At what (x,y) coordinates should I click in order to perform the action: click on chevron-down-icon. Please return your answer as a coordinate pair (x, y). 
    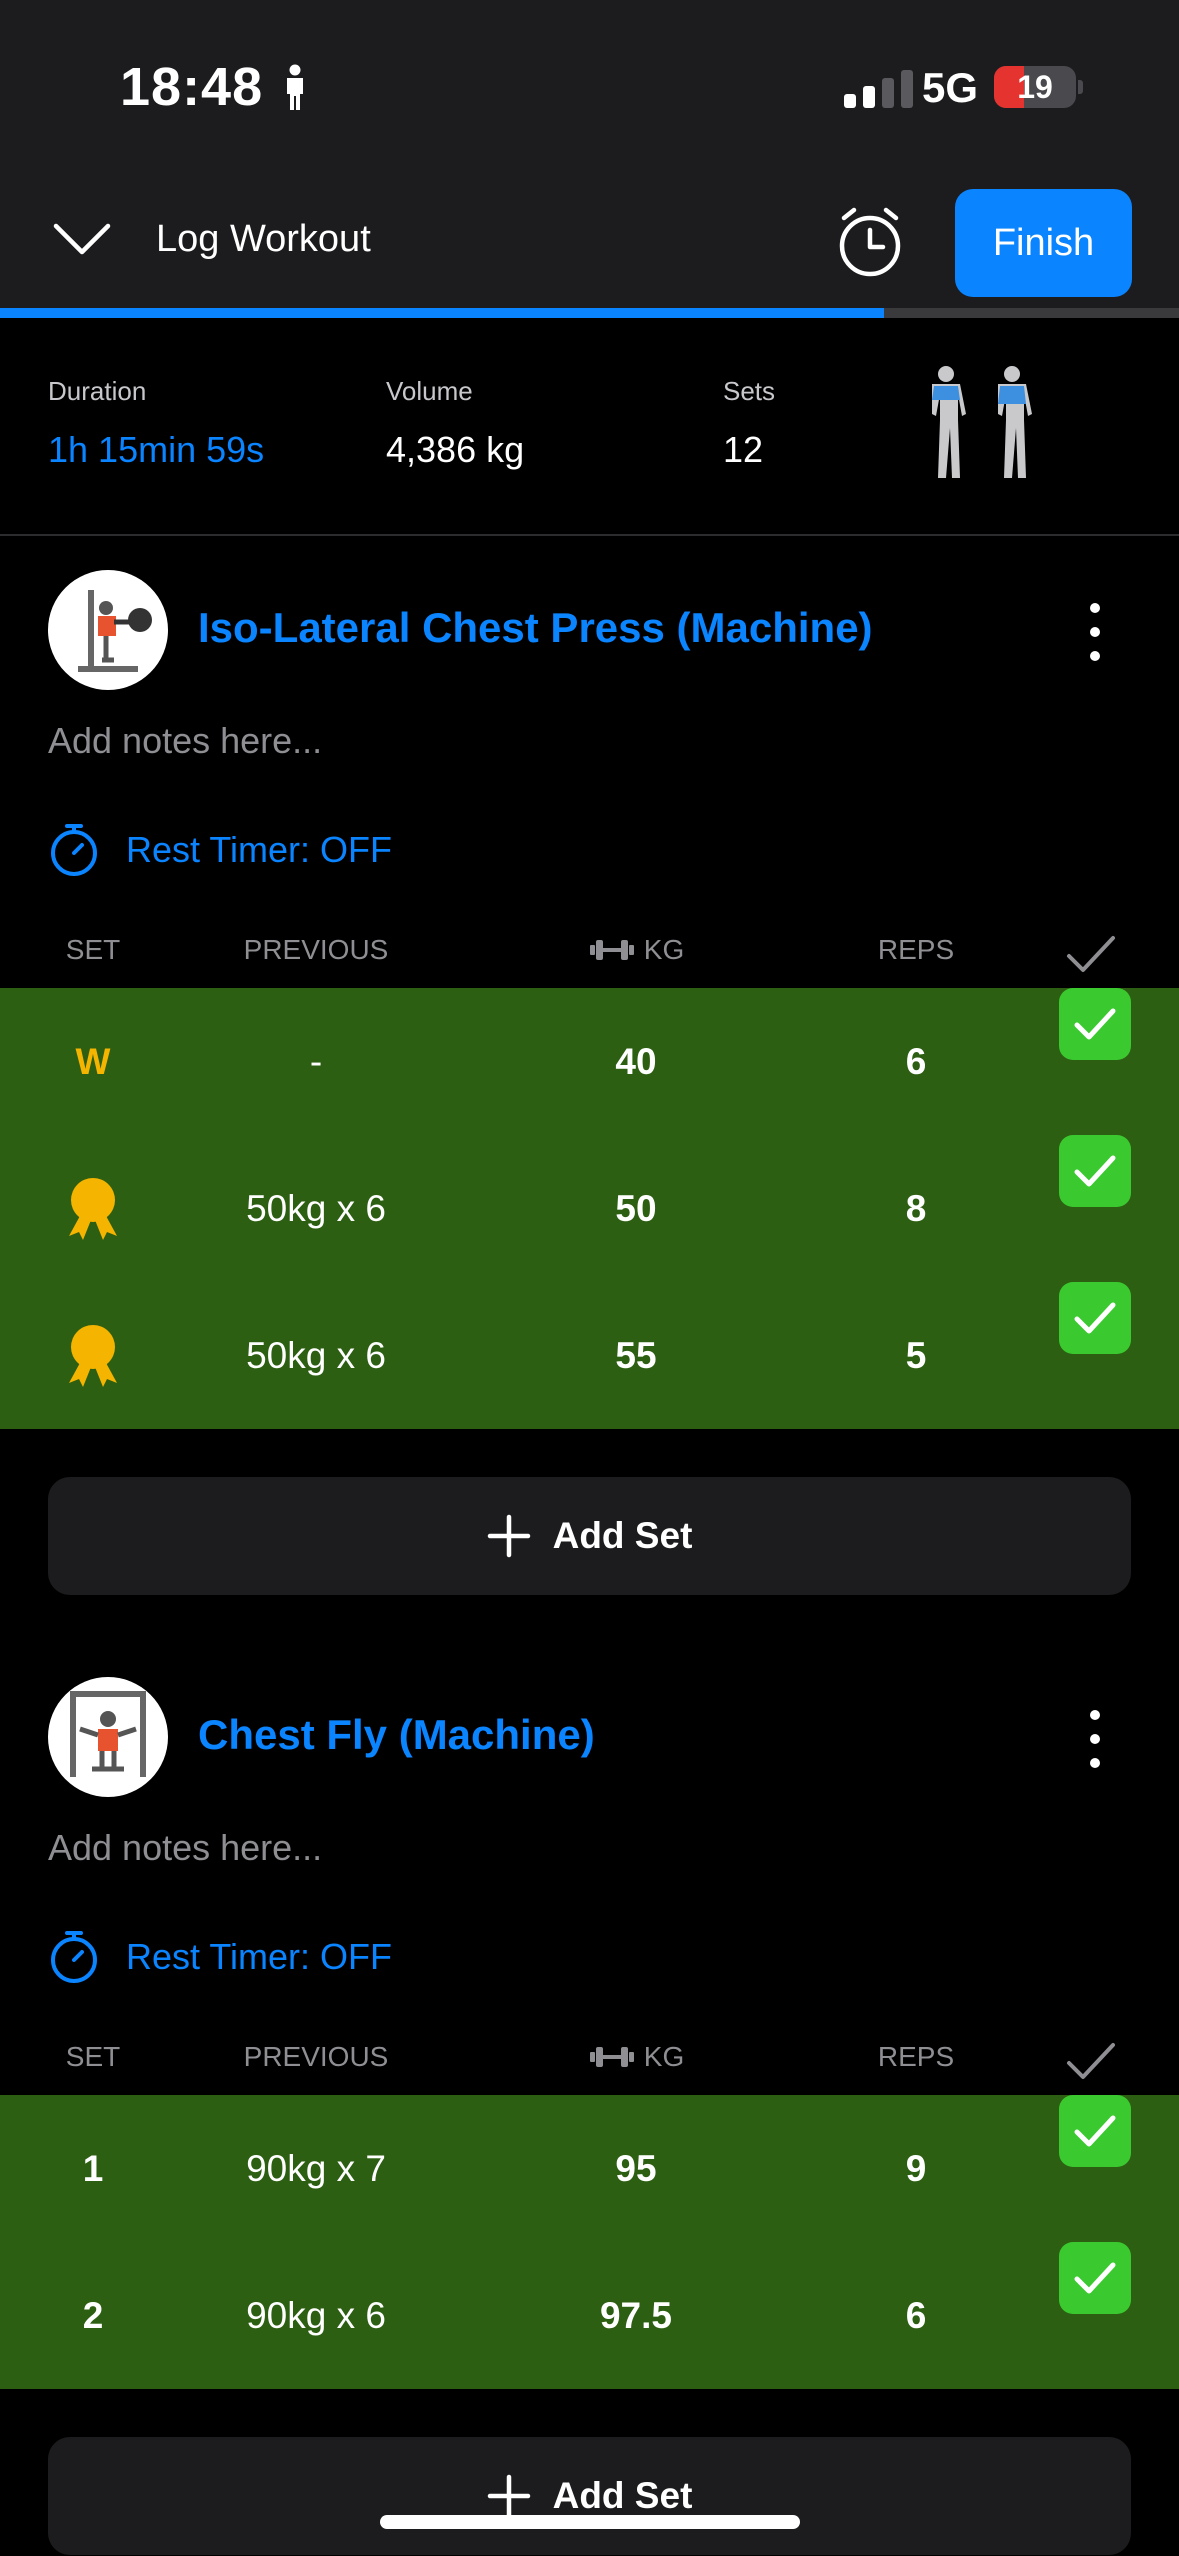
    Looking at the image, I should click on (82, 239).